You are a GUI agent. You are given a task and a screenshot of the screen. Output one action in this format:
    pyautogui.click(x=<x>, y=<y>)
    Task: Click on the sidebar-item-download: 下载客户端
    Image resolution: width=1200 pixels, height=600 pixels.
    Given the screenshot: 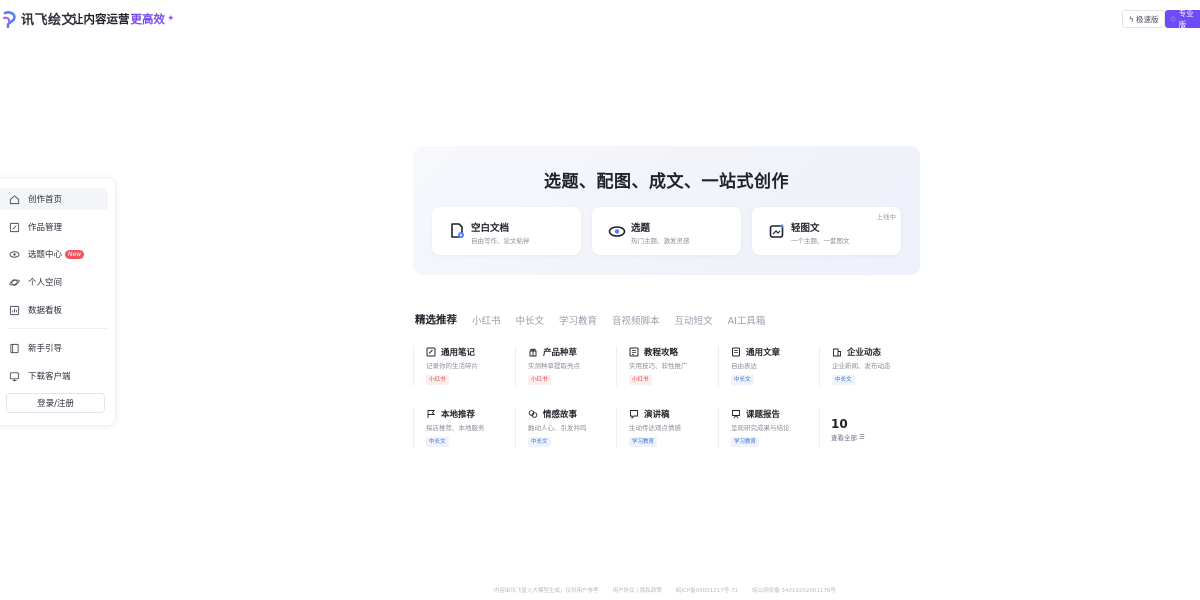 What is the action you would take?
    pyautogui.click(x=54, y=376)
    